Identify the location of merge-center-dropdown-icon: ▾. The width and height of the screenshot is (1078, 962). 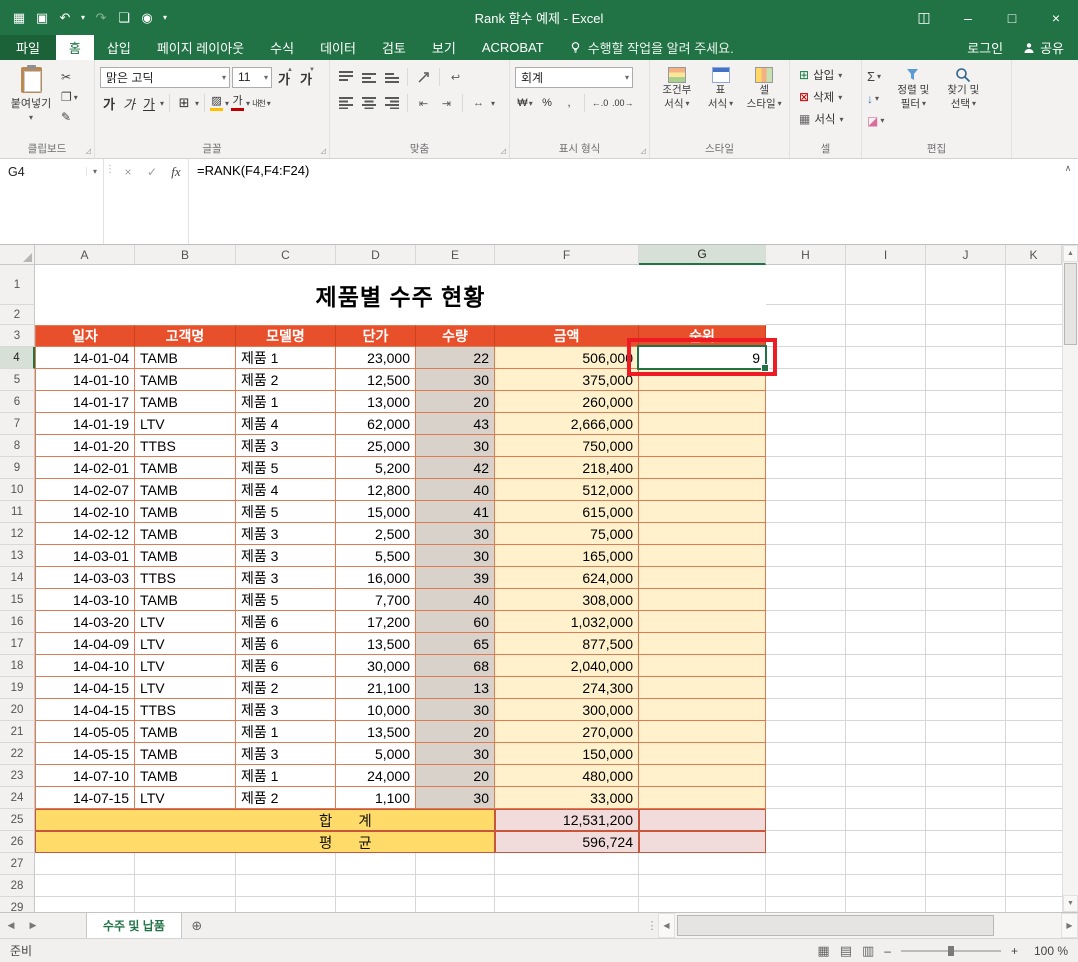
(493, 103).